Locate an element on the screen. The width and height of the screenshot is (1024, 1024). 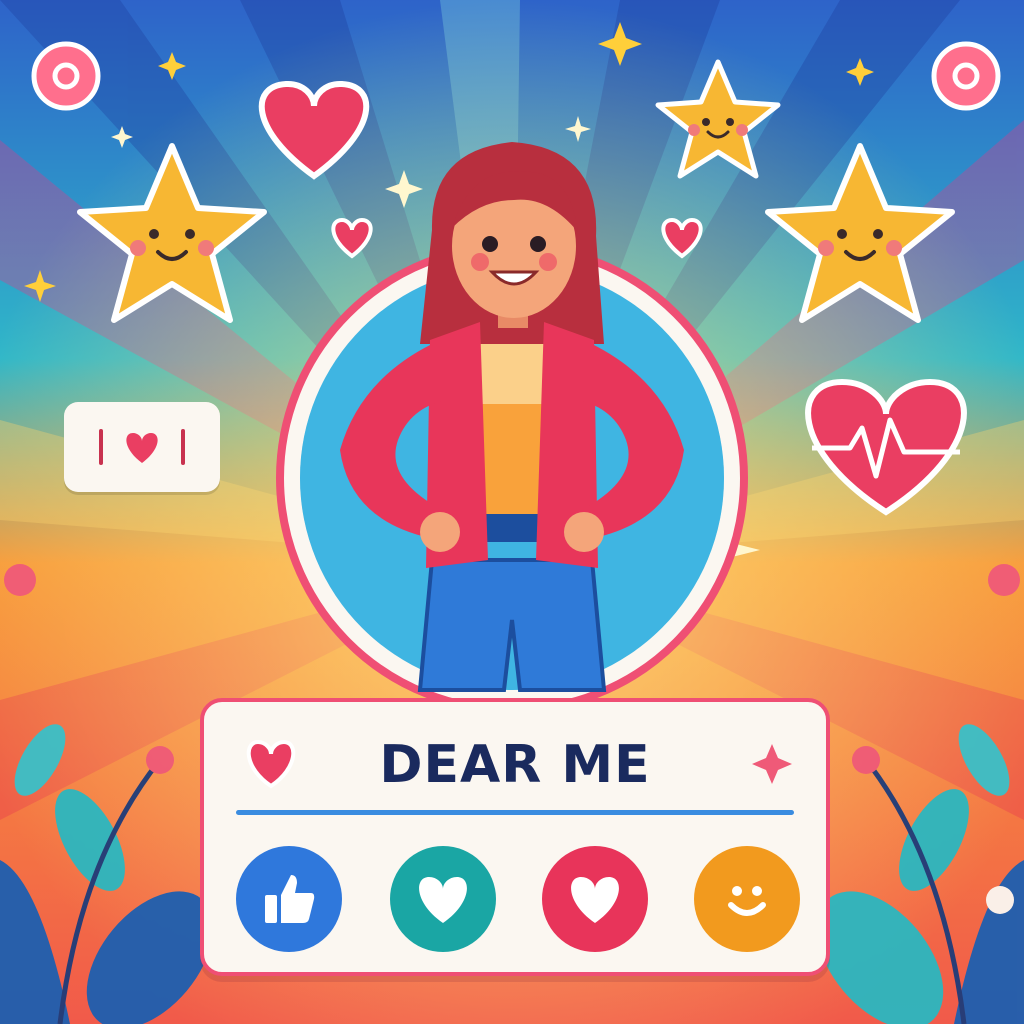
thumbs-up-icon is located at coordinates (290, 899).